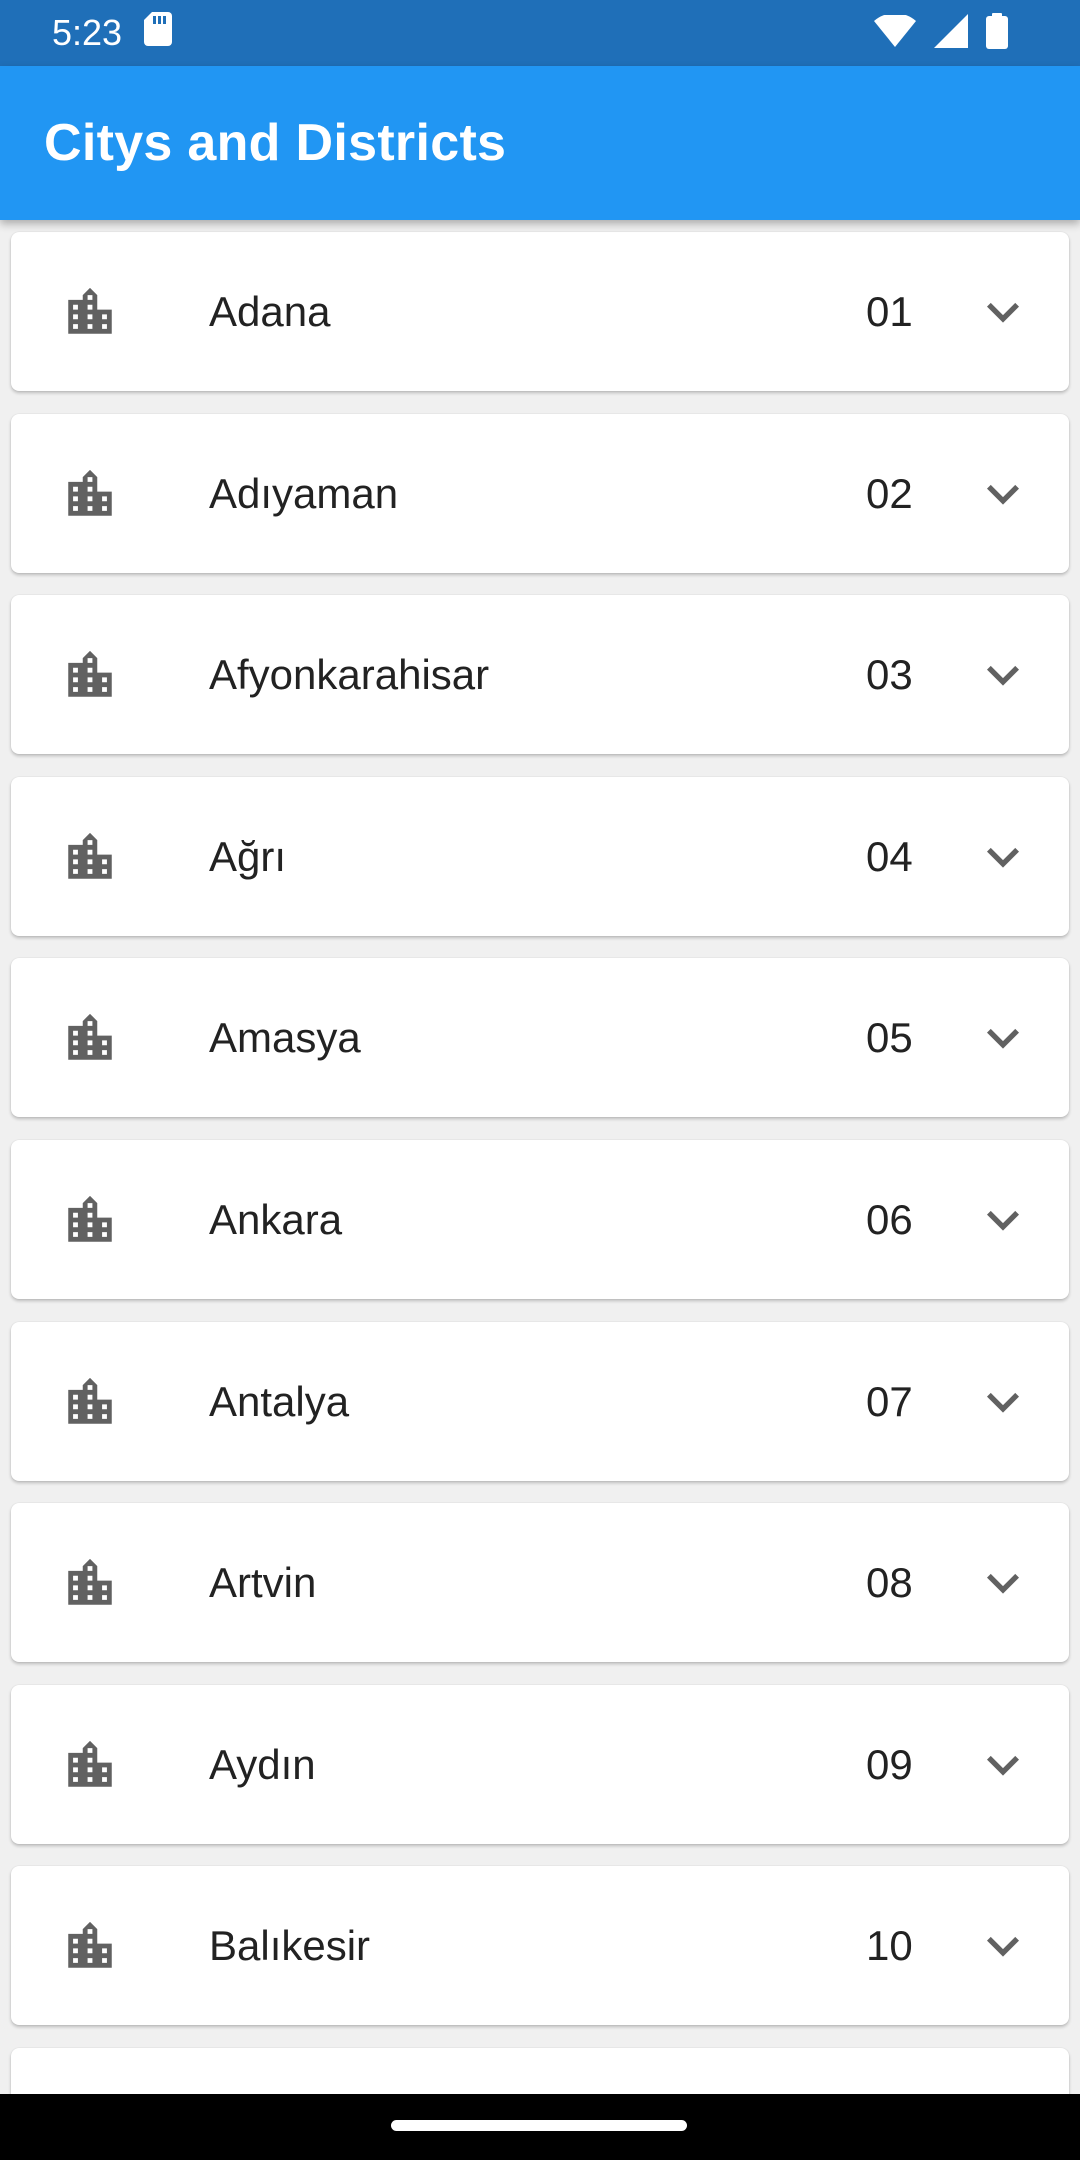  What do you see at coordinates (889, 1582) in the screenshot?
I see `city-plate-code: 08` at bounding box center [889, 1582].